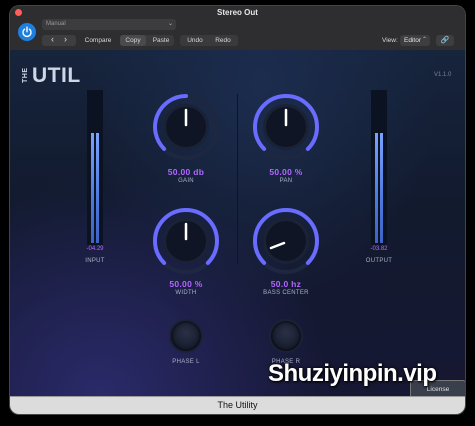  Describe the element at coordinates (443, 75) in the screenshot. I see `version-label: V1.1.0` at that location.